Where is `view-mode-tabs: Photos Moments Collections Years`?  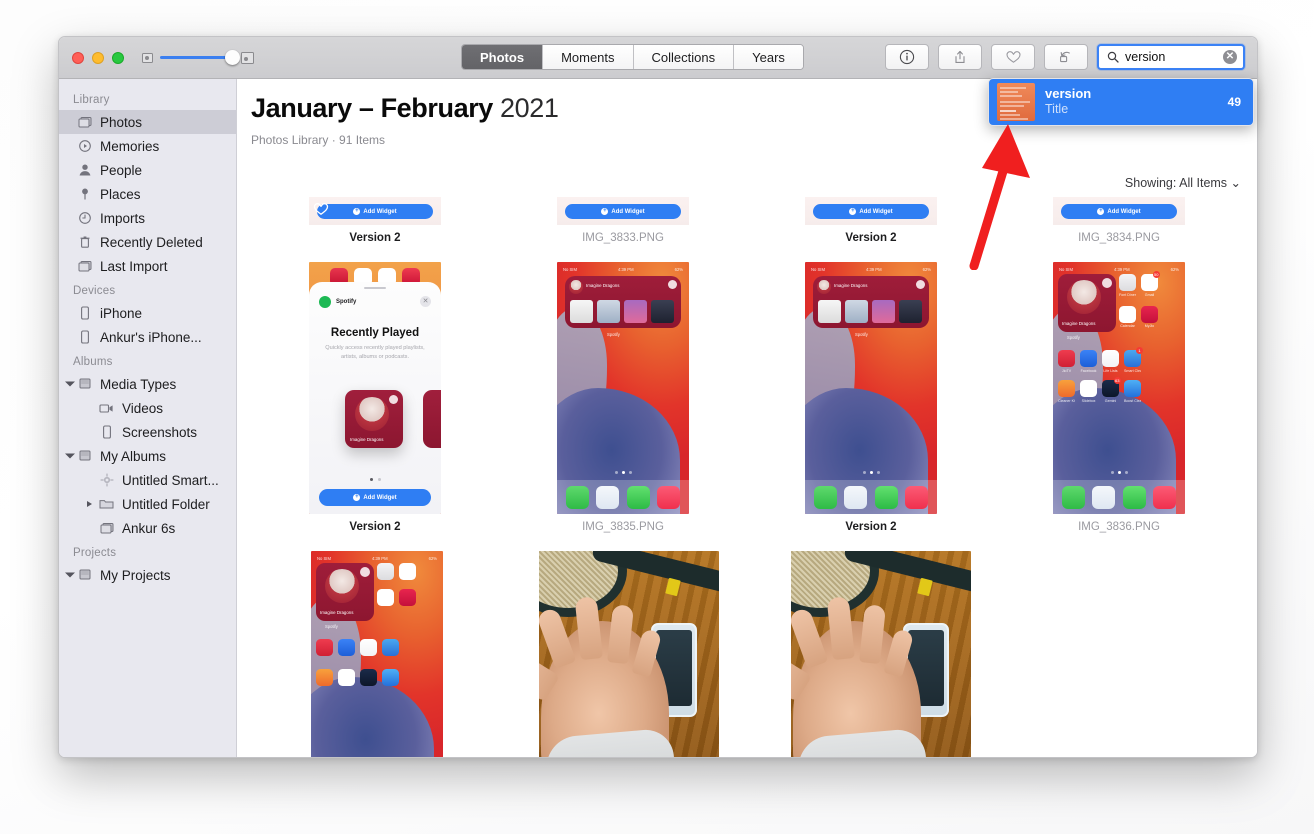 view-mode-tabs: Photos Moments Collections Years is located at coordinates (632, 57).